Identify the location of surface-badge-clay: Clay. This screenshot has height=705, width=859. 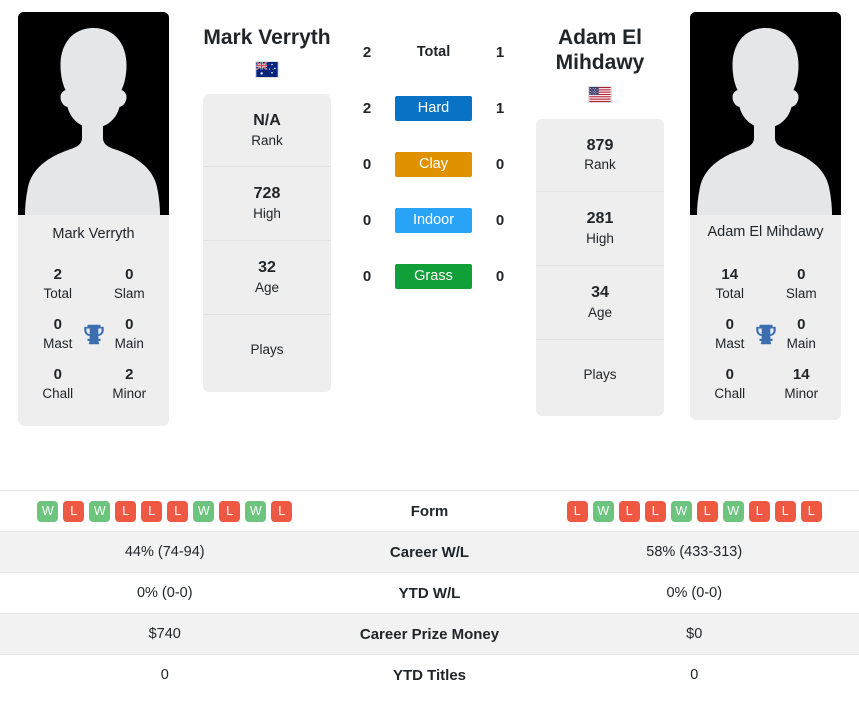
(433, 164).